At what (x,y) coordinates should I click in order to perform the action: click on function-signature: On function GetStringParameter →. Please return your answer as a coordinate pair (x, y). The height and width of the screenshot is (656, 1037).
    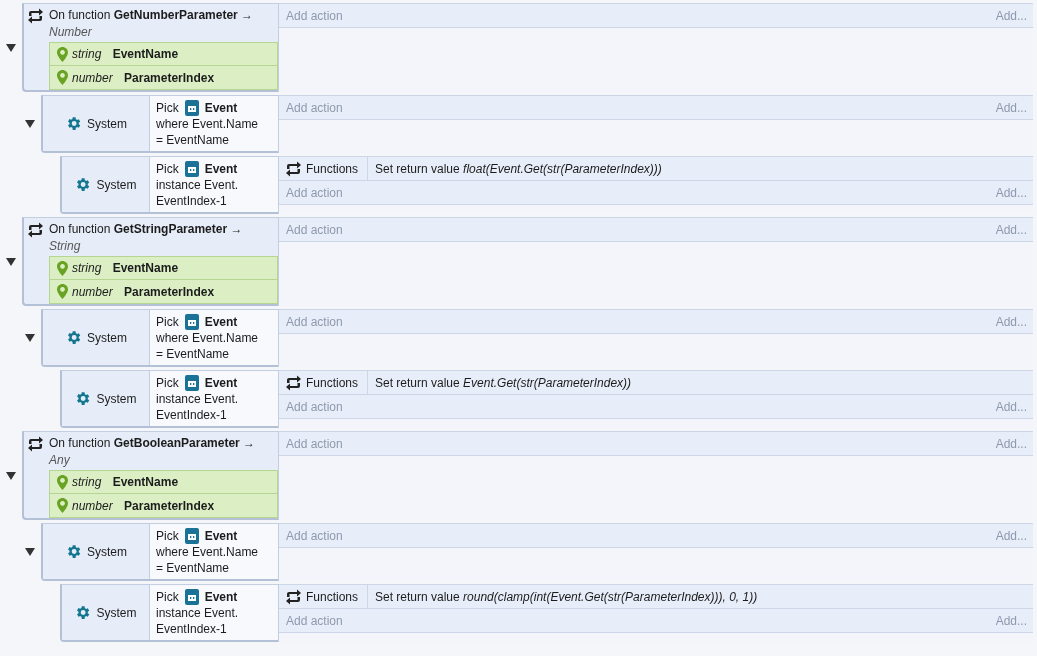
    Looking at the image, I should click on (146, 229).